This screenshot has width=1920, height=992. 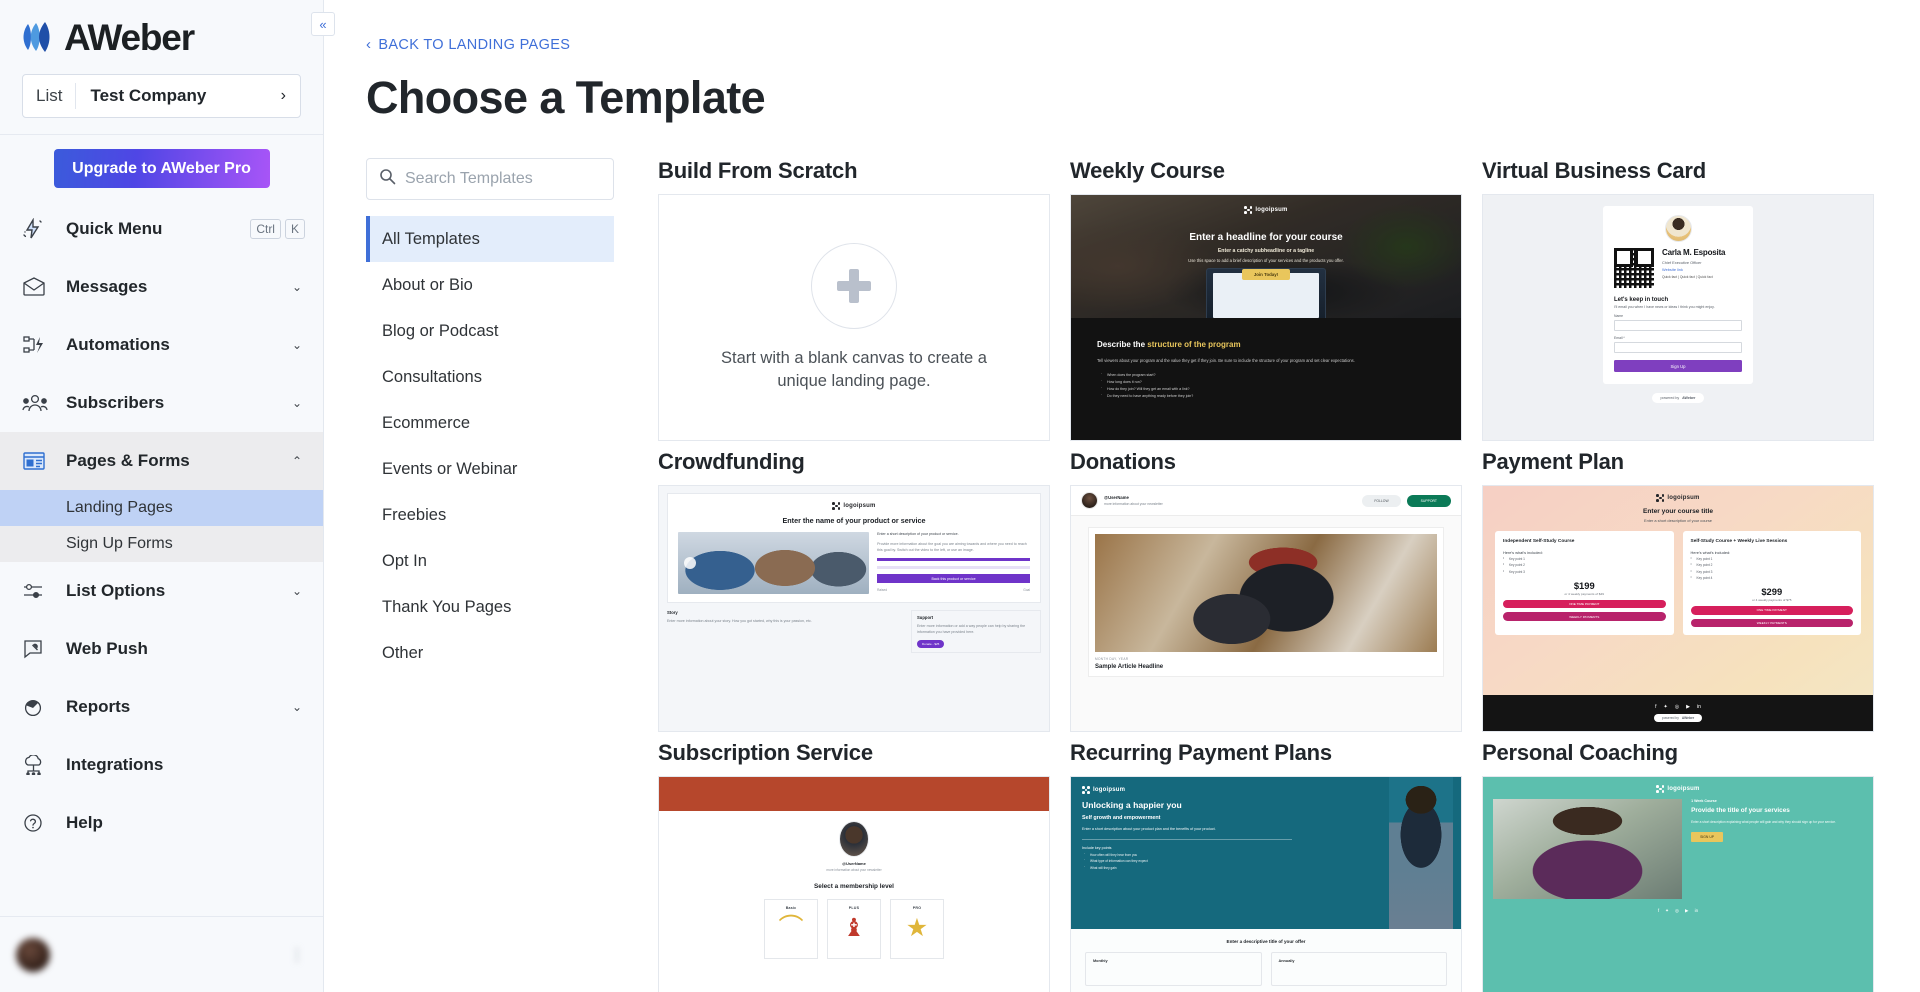 I want to click on user-profile: ⋮, so click(x=161, y=954).